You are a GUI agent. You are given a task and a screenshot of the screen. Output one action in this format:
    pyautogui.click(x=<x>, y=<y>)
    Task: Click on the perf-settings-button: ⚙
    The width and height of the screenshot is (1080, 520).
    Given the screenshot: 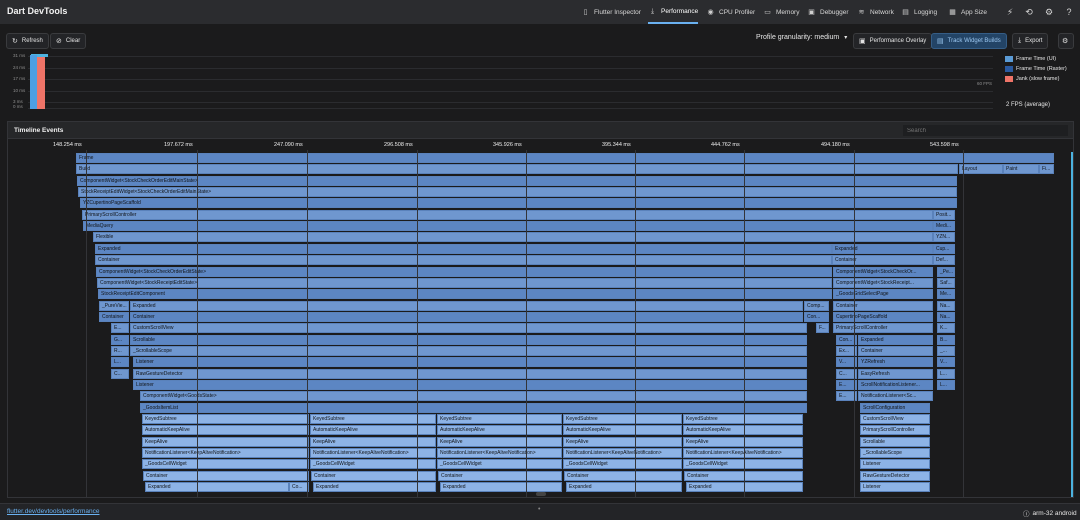 What is the action you would take?
    pyautogui.click(x=1066, y=41)
    